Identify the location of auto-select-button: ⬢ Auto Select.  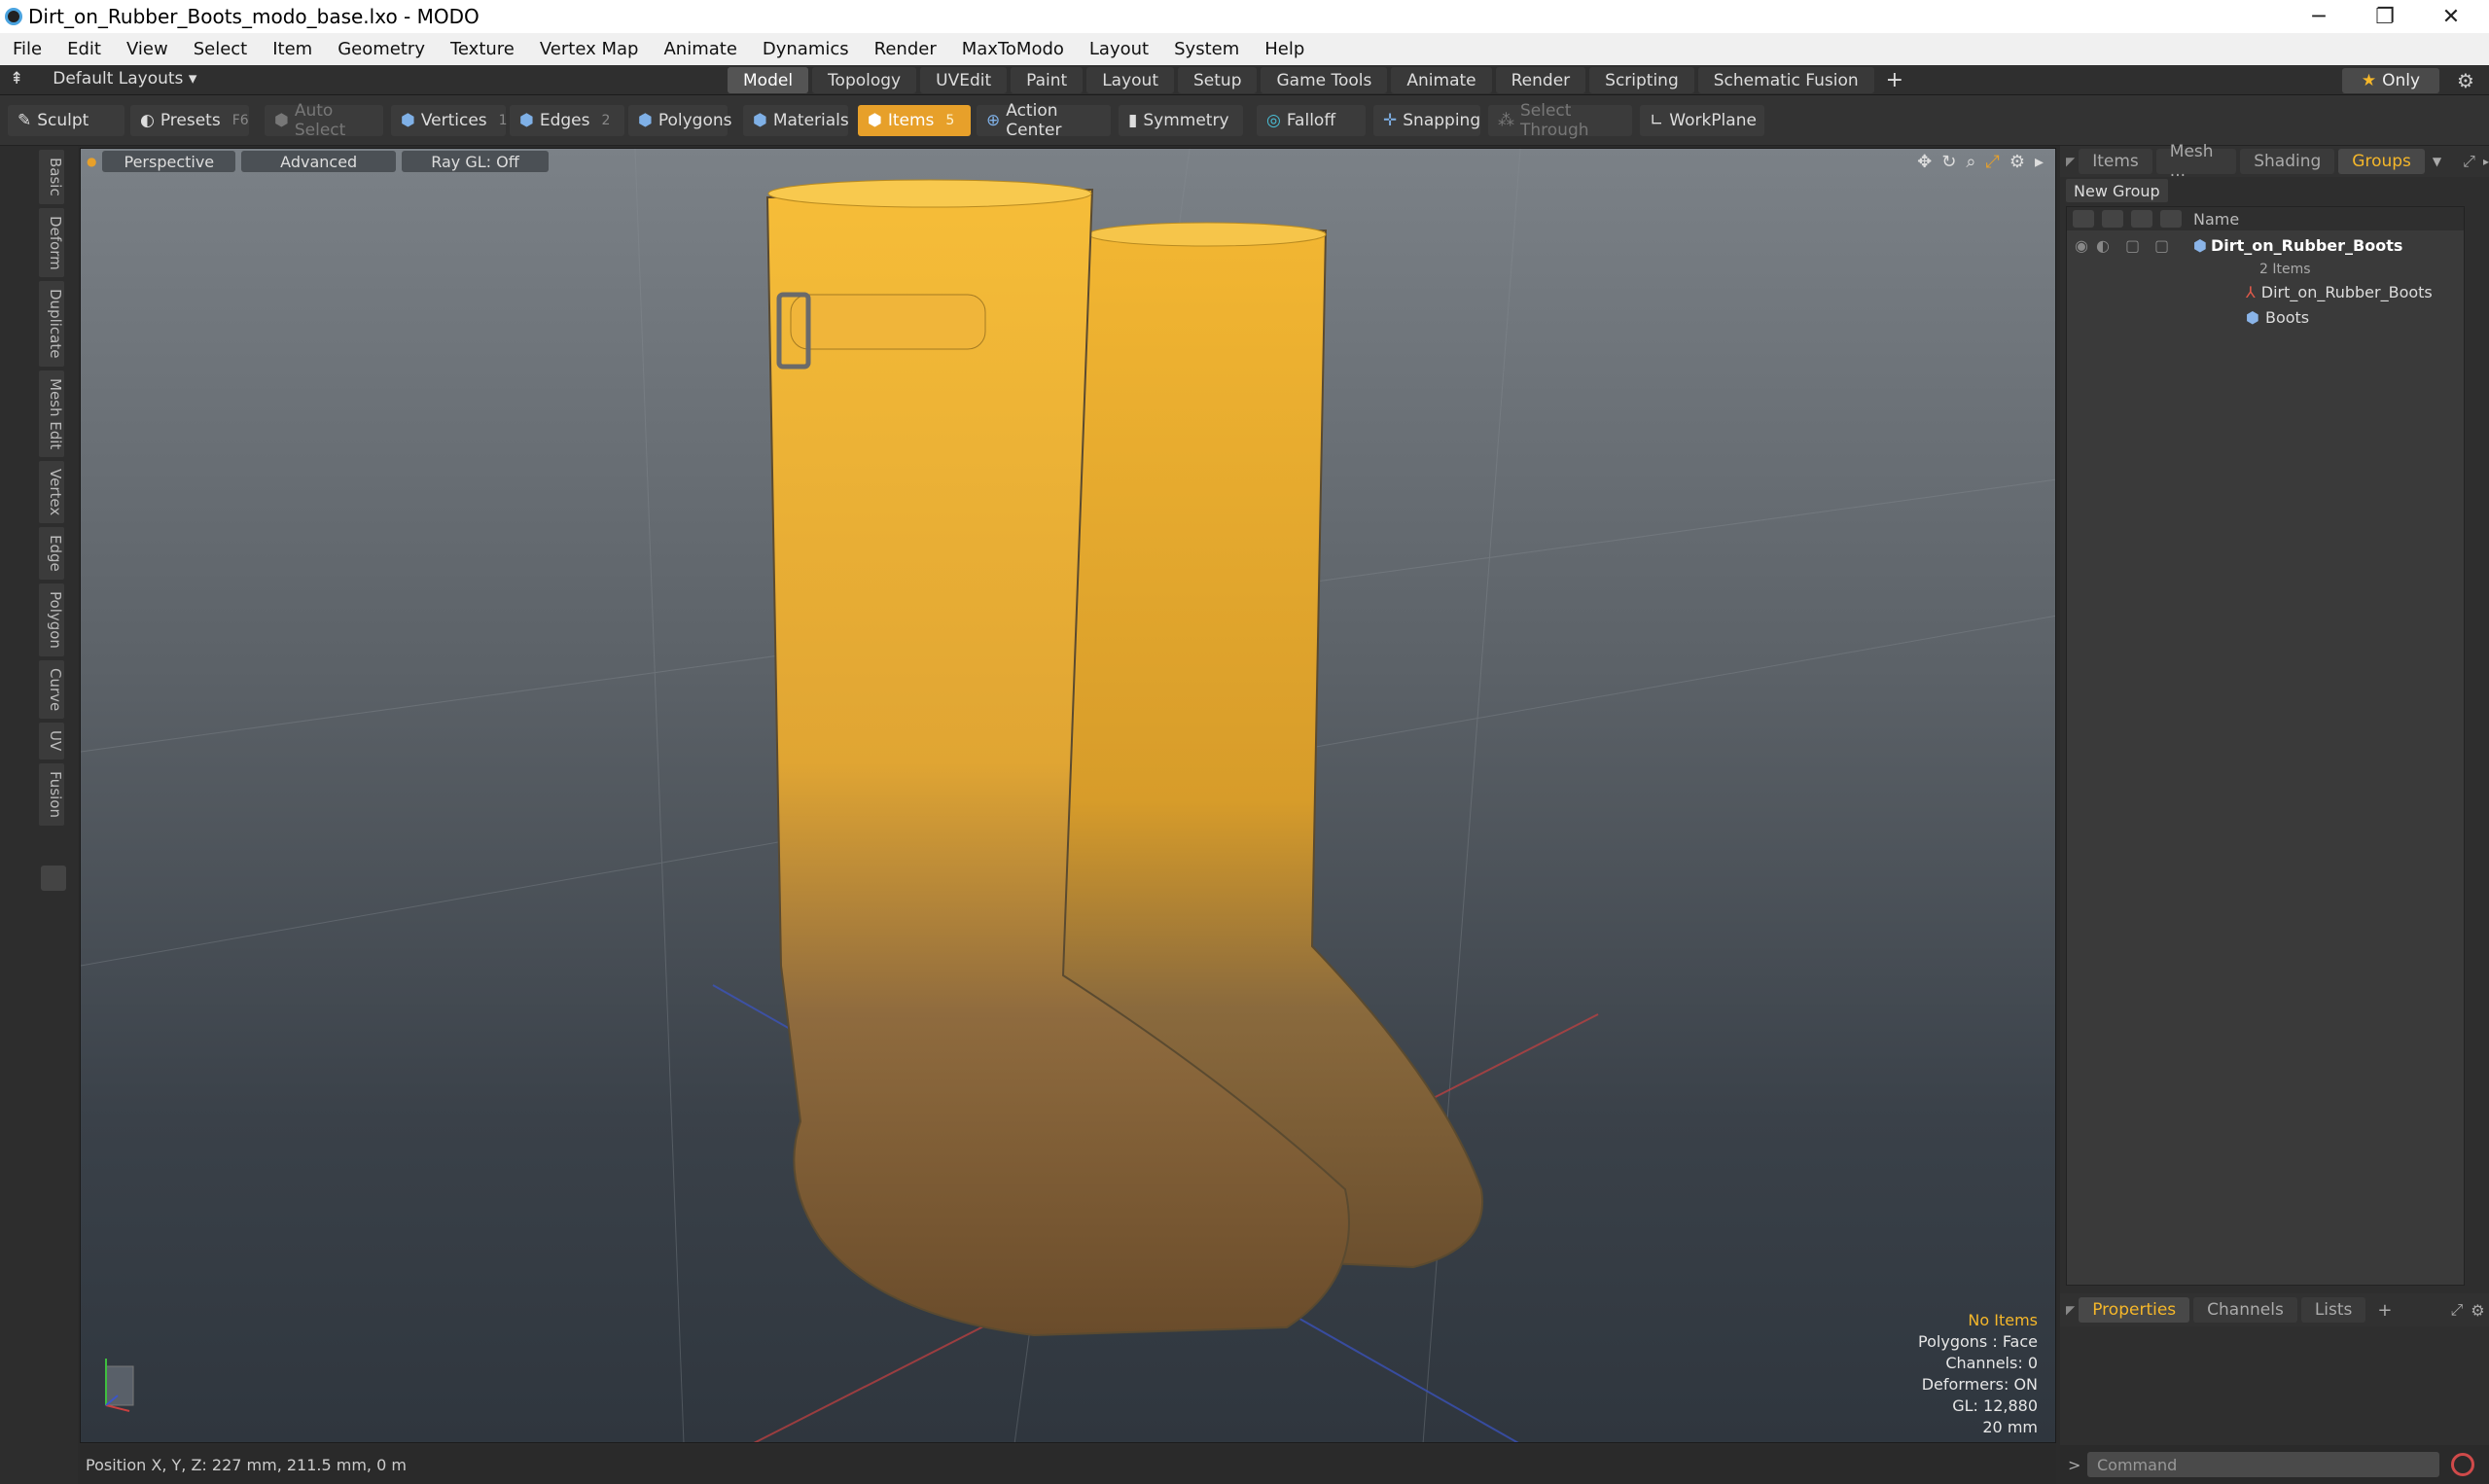
(324, 121).